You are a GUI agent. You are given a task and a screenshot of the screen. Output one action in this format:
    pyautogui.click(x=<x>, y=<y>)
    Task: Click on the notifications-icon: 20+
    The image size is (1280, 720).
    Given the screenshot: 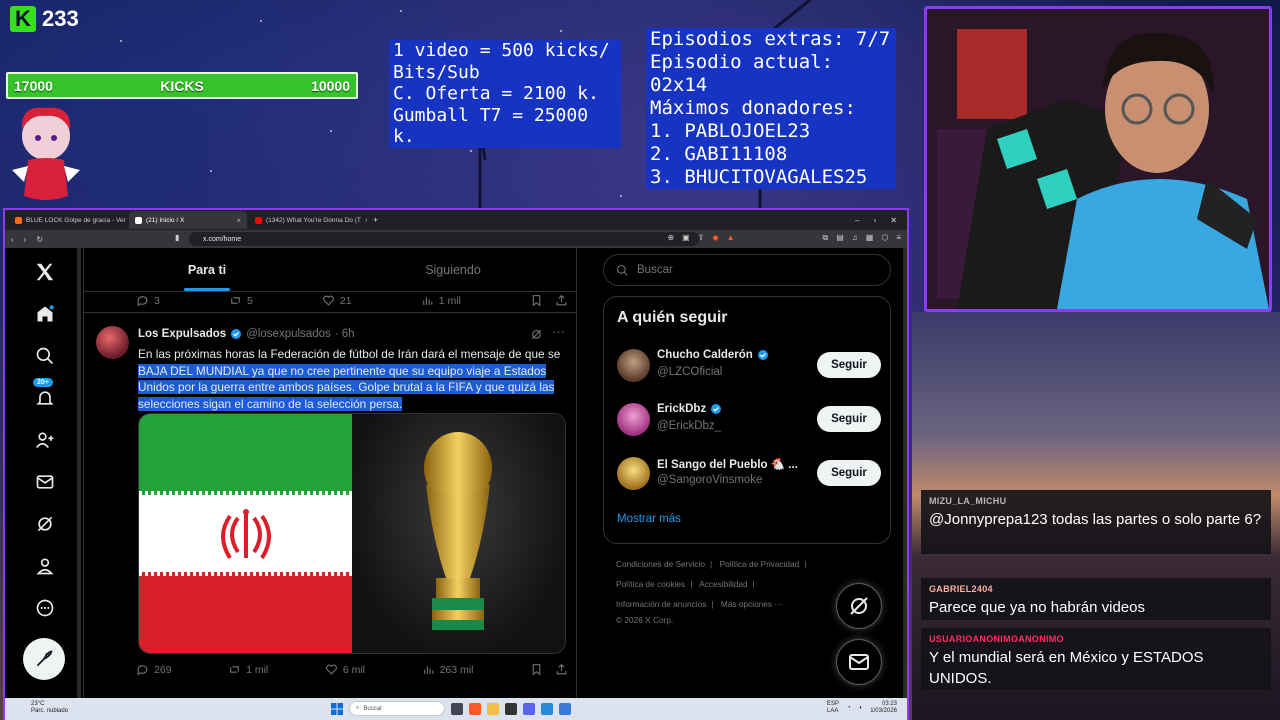 What is the action you would take?
    pyautogui.click(x=45, y=395)
    